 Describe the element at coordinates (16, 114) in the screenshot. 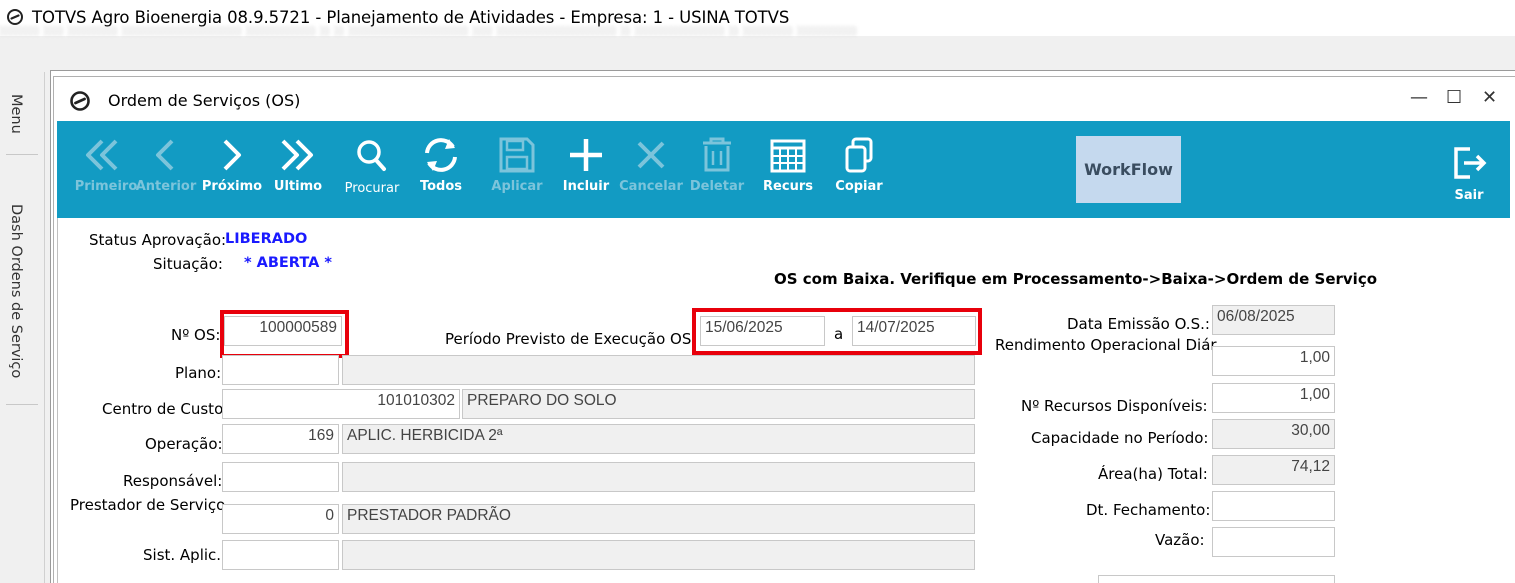

I see `side-tab-menu: Menu` at that location.